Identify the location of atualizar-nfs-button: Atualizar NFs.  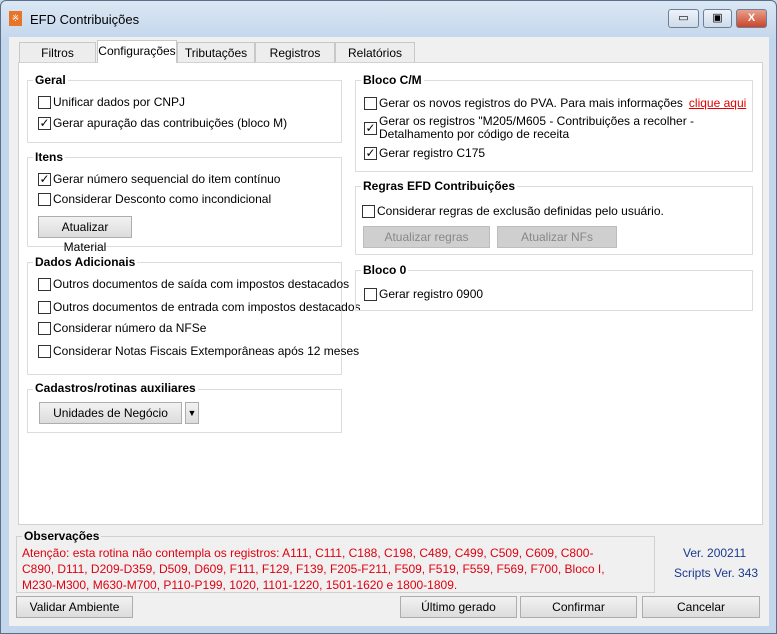
(557, 237).